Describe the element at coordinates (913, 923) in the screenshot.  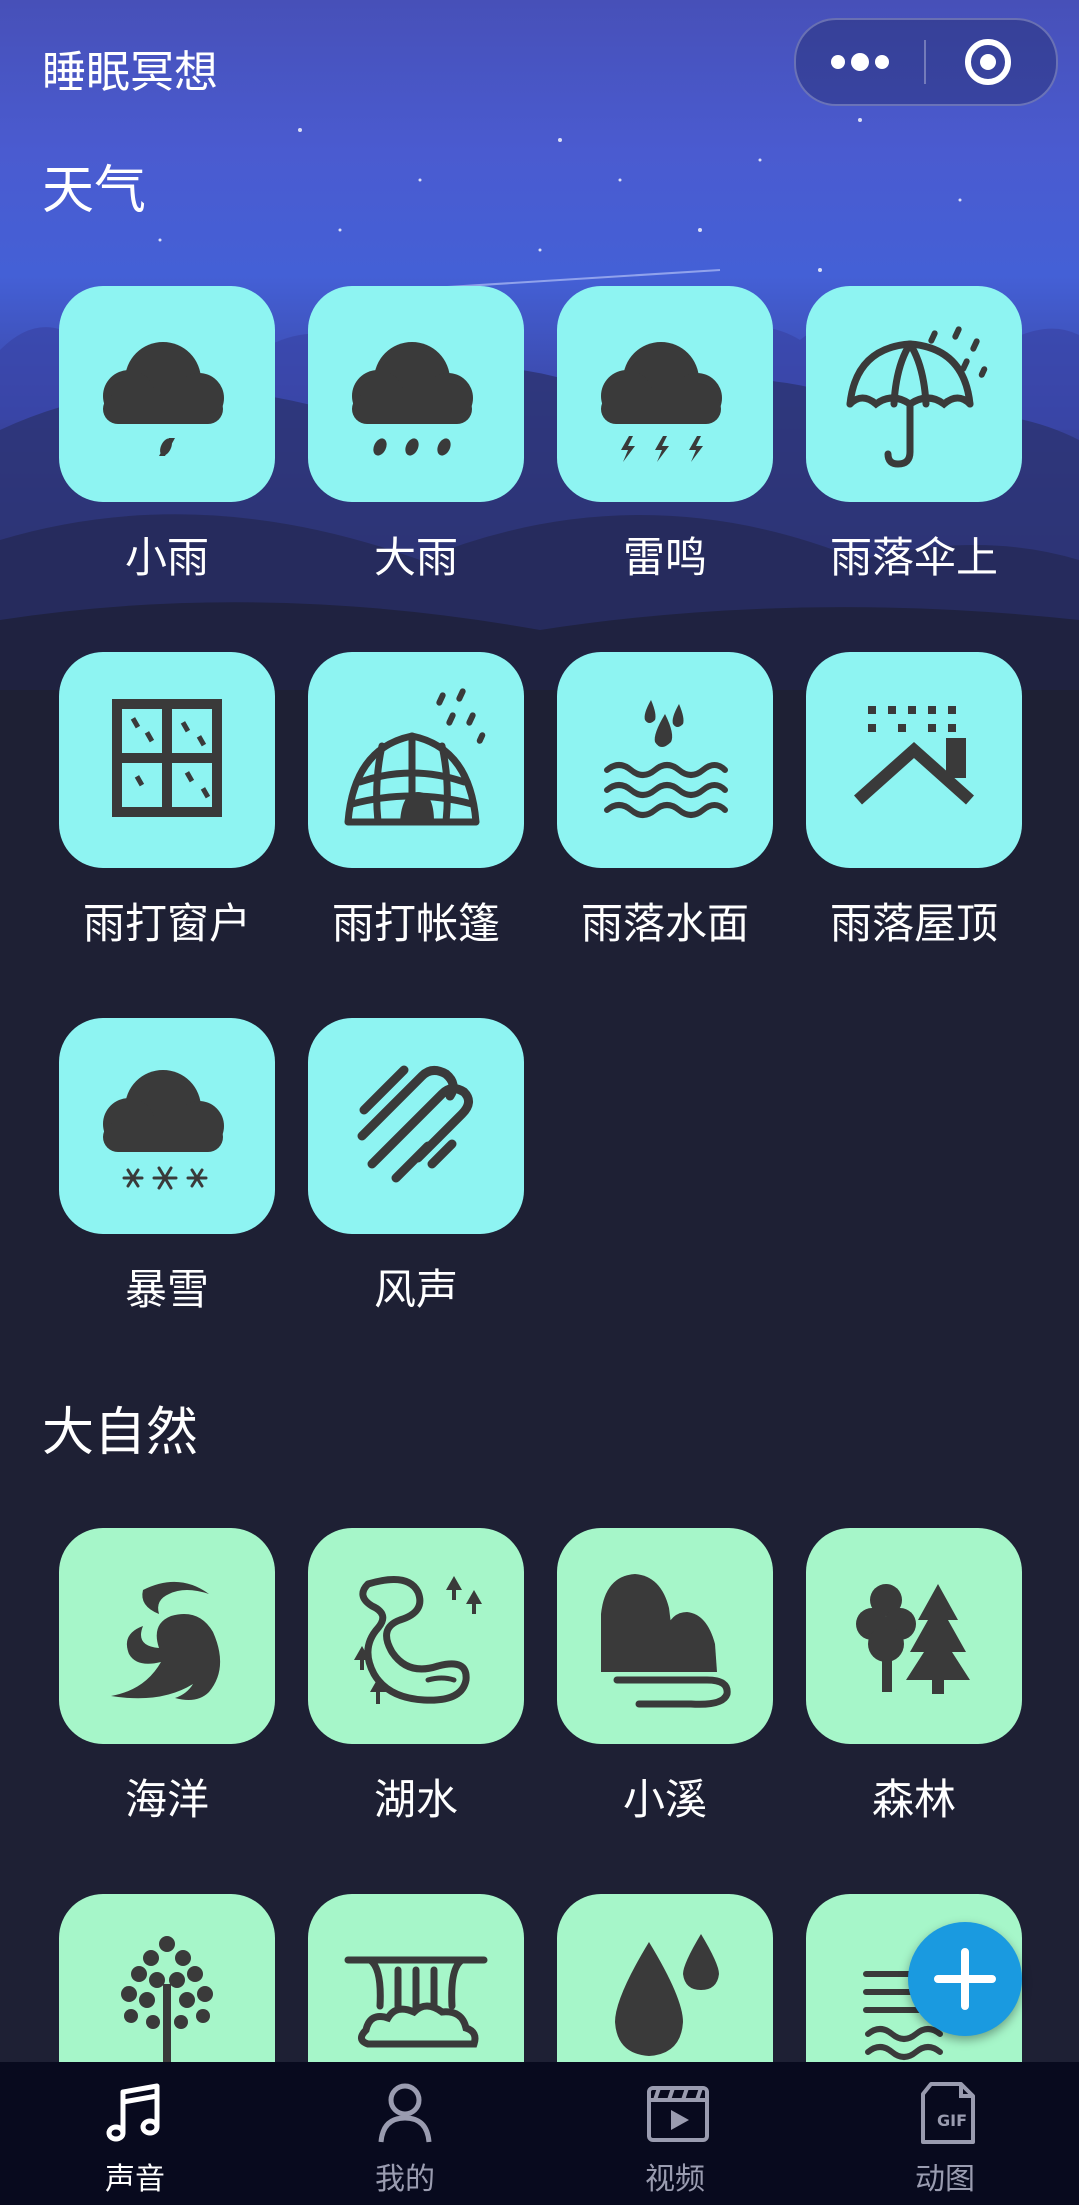
I see `label-rain-on-roof: 雨落屋顶` at that location.